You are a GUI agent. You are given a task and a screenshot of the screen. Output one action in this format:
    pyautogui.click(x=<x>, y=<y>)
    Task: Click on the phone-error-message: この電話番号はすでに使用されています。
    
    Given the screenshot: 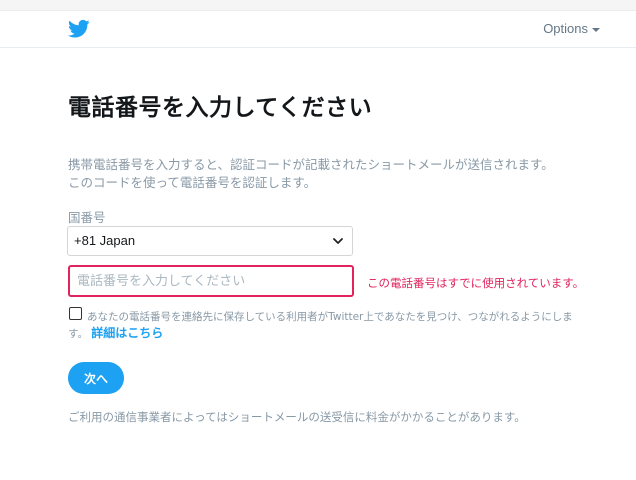 What is the action you would take?
    pyautogui.click(x=476, y=283)
    